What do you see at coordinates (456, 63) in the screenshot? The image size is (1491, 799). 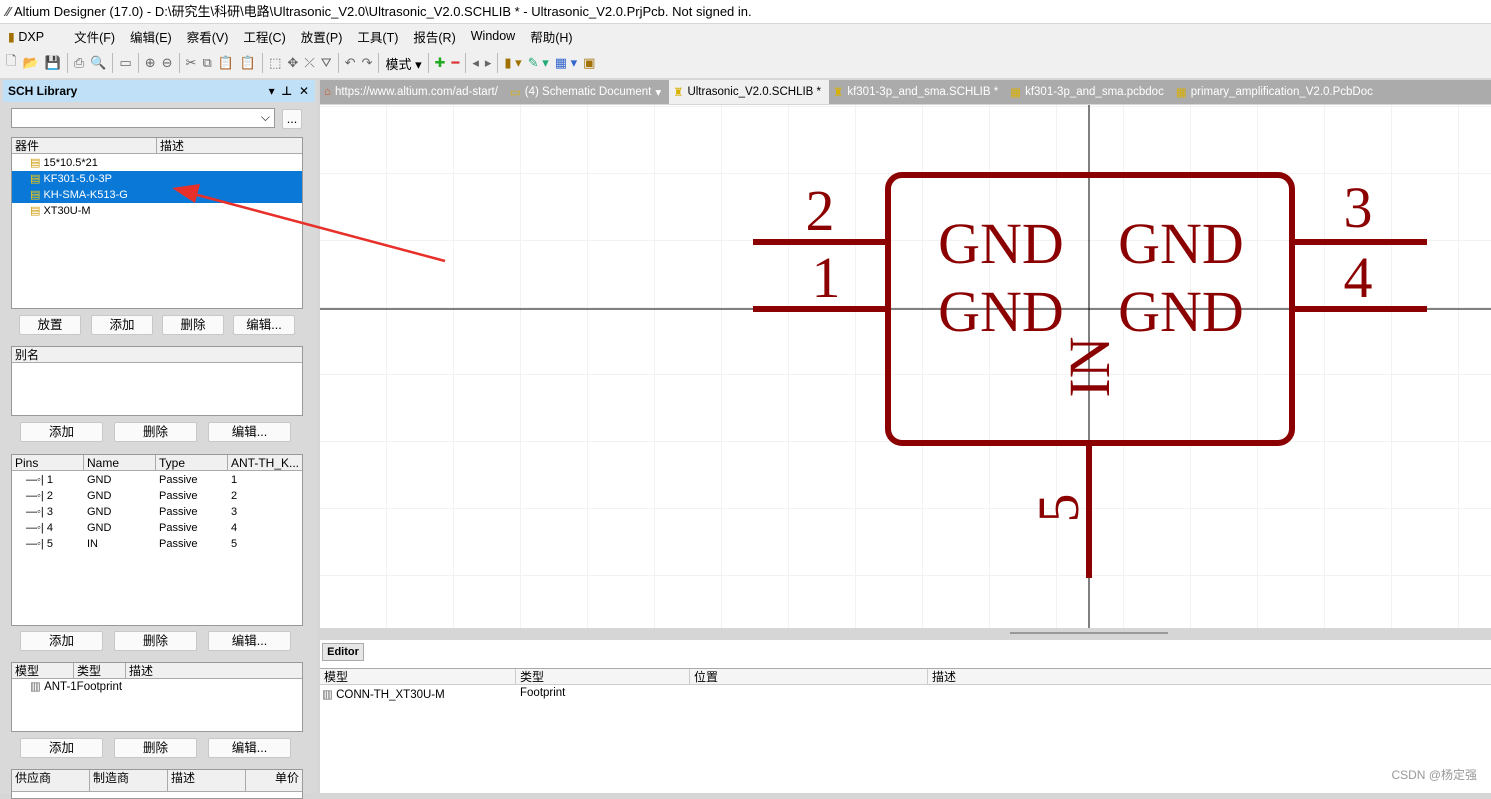 I see `remove-icon: ━` at bounding box center [456, 63].